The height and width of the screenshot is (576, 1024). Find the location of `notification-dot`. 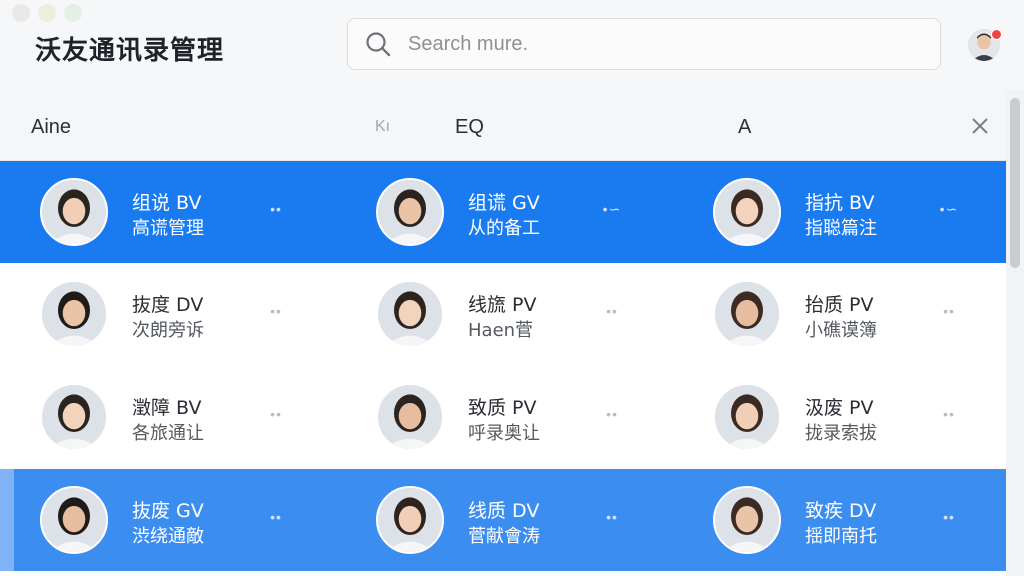

notification-dot is located at coordinates (996, 34).